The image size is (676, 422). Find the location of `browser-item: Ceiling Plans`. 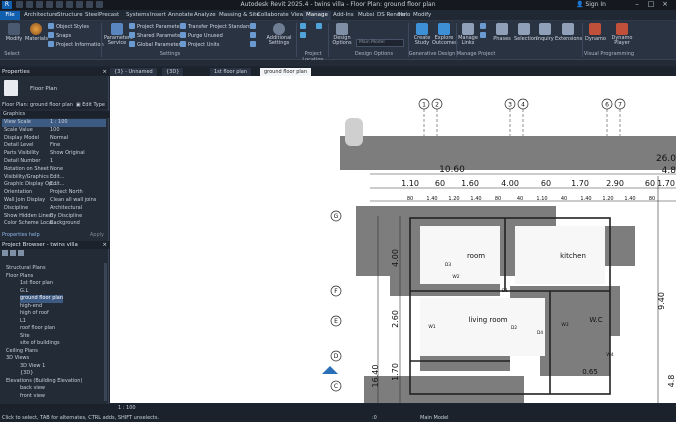

browser-item: Ceiling Plans is located at coordinates (22, 352).